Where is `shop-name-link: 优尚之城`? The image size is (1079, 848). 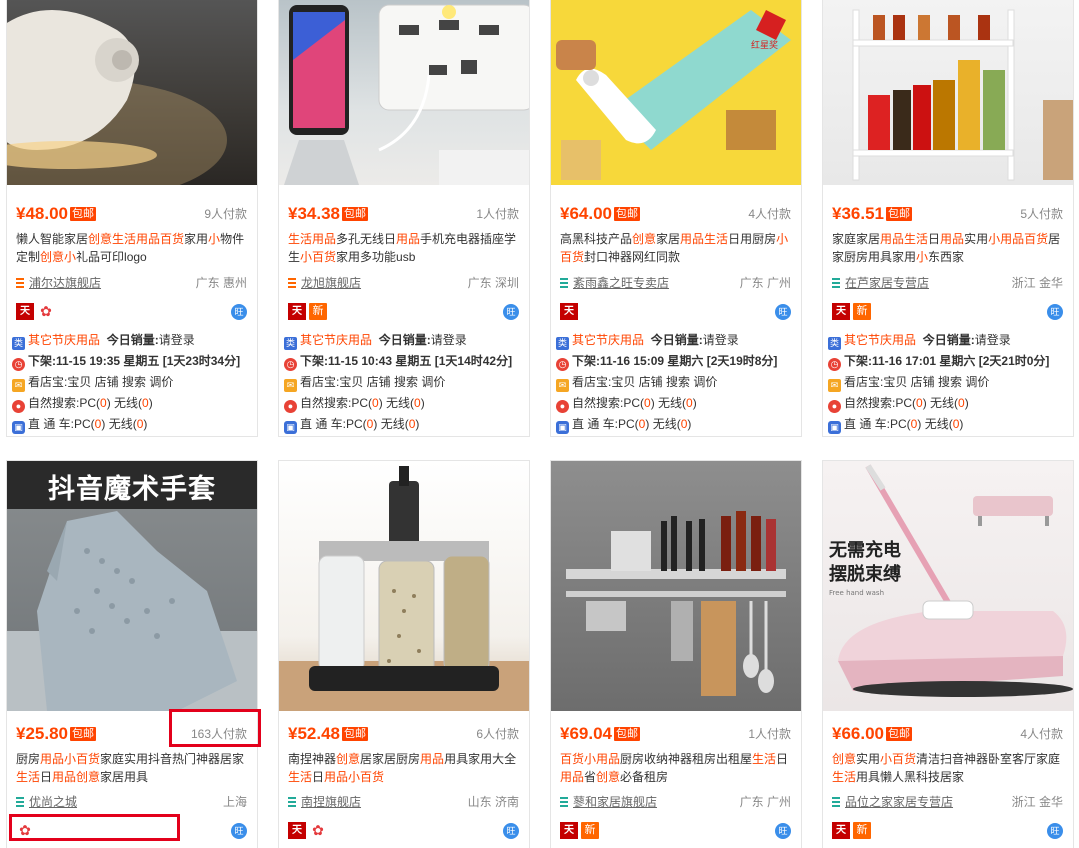
shop-name-link: 优尚之城 is located at coordinates (53, 802).